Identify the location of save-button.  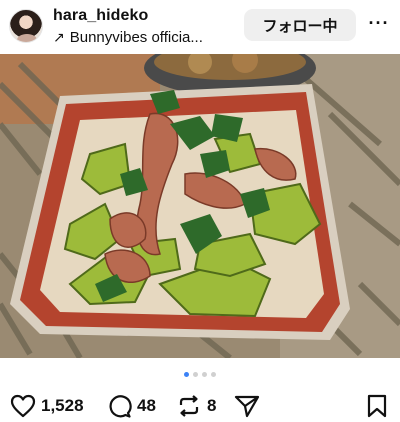
(377, 406).